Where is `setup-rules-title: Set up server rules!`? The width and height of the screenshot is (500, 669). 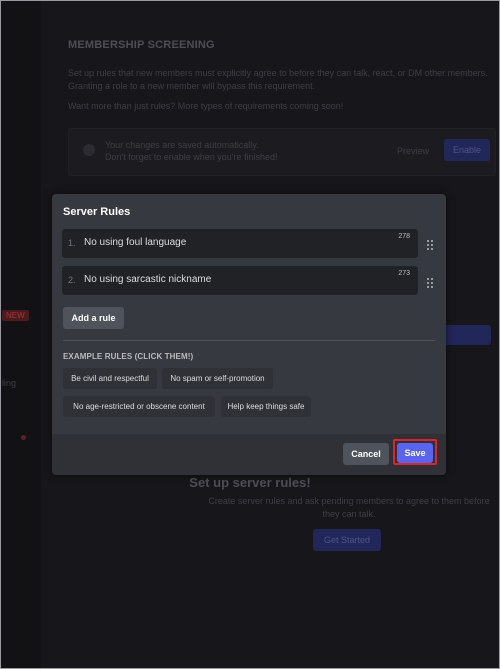 setup-rules-title: Set up server rules! is located at coordinates (250, 482).